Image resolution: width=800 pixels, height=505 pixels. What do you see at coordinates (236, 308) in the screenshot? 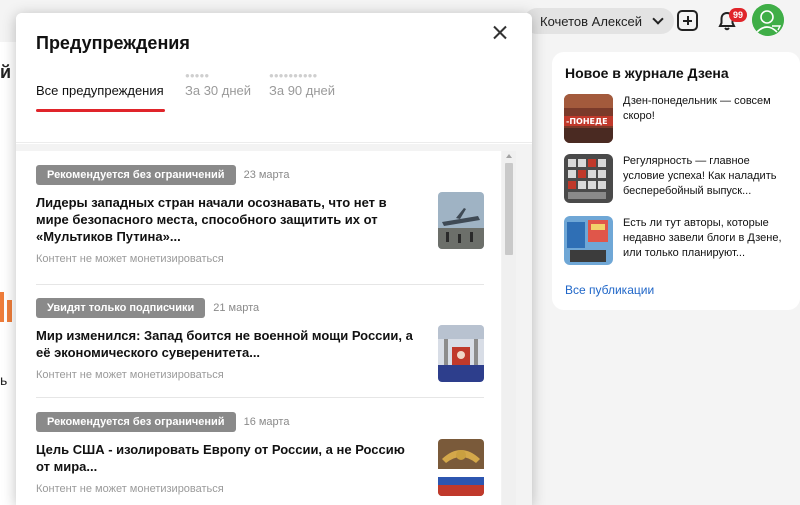
I see `warning-date: 21 марта` at bounding box center [236, 308].